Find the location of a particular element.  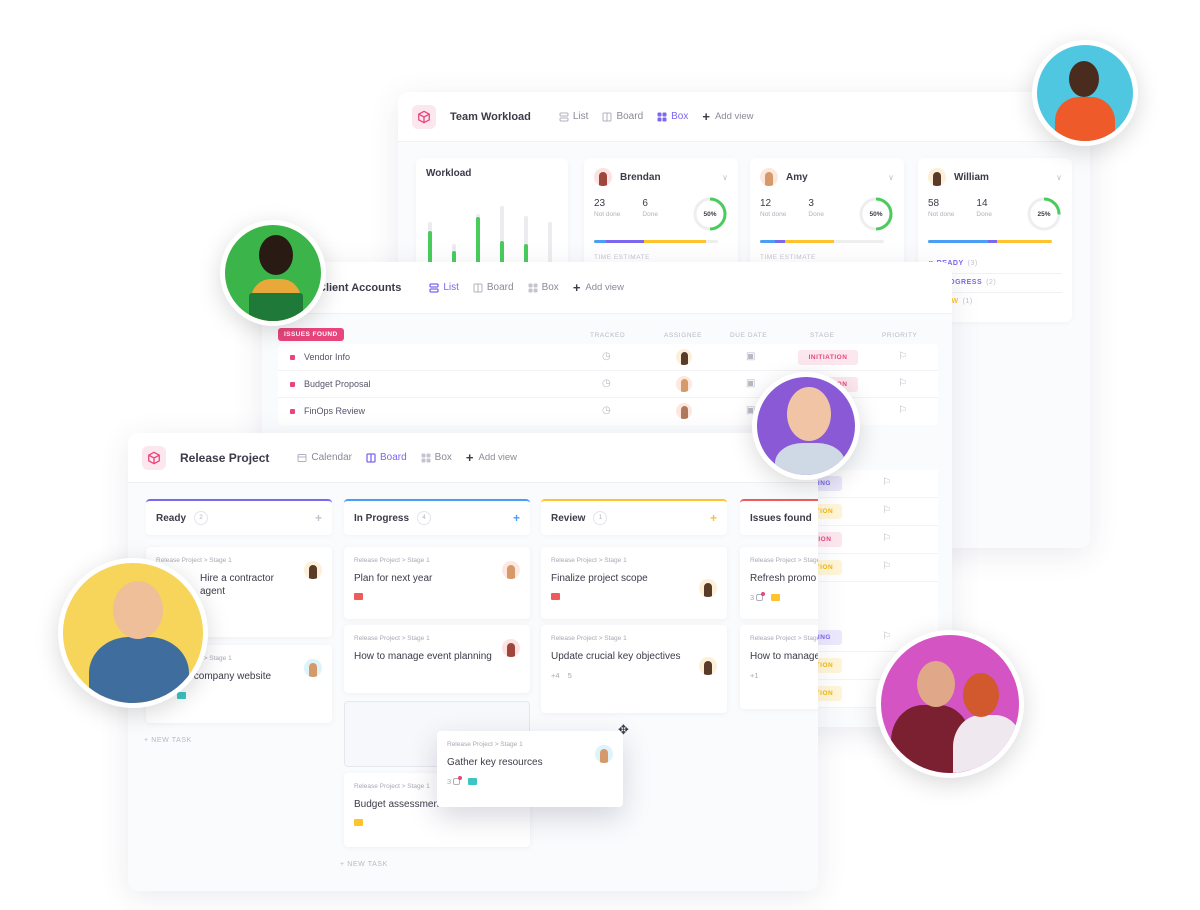

column-in-progress: In Progress 4 + is located at coordinates (437, 517).